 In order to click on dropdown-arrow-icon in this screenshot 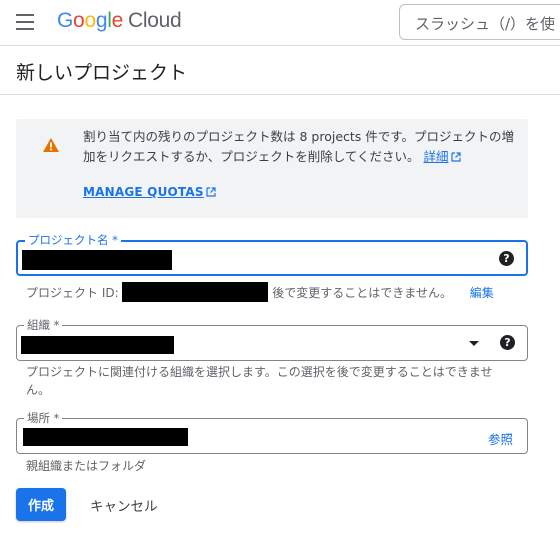, I will do `click(474, 343)`.